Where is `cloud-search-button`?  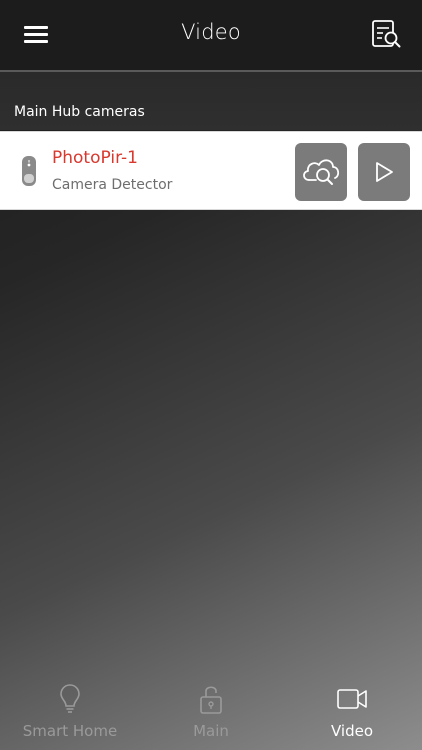 cloud-search-button is located at coordinates (321, 172).